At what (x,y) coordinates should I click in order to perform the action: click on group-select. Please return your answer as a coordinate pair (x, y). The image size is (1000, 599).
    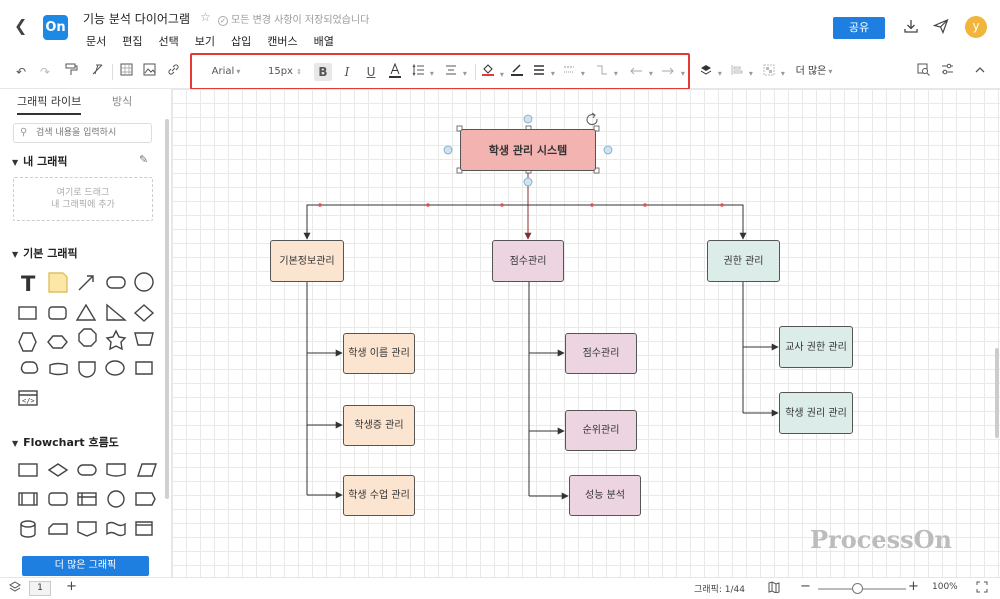
    Looking at the image, I should click on (774, 72).